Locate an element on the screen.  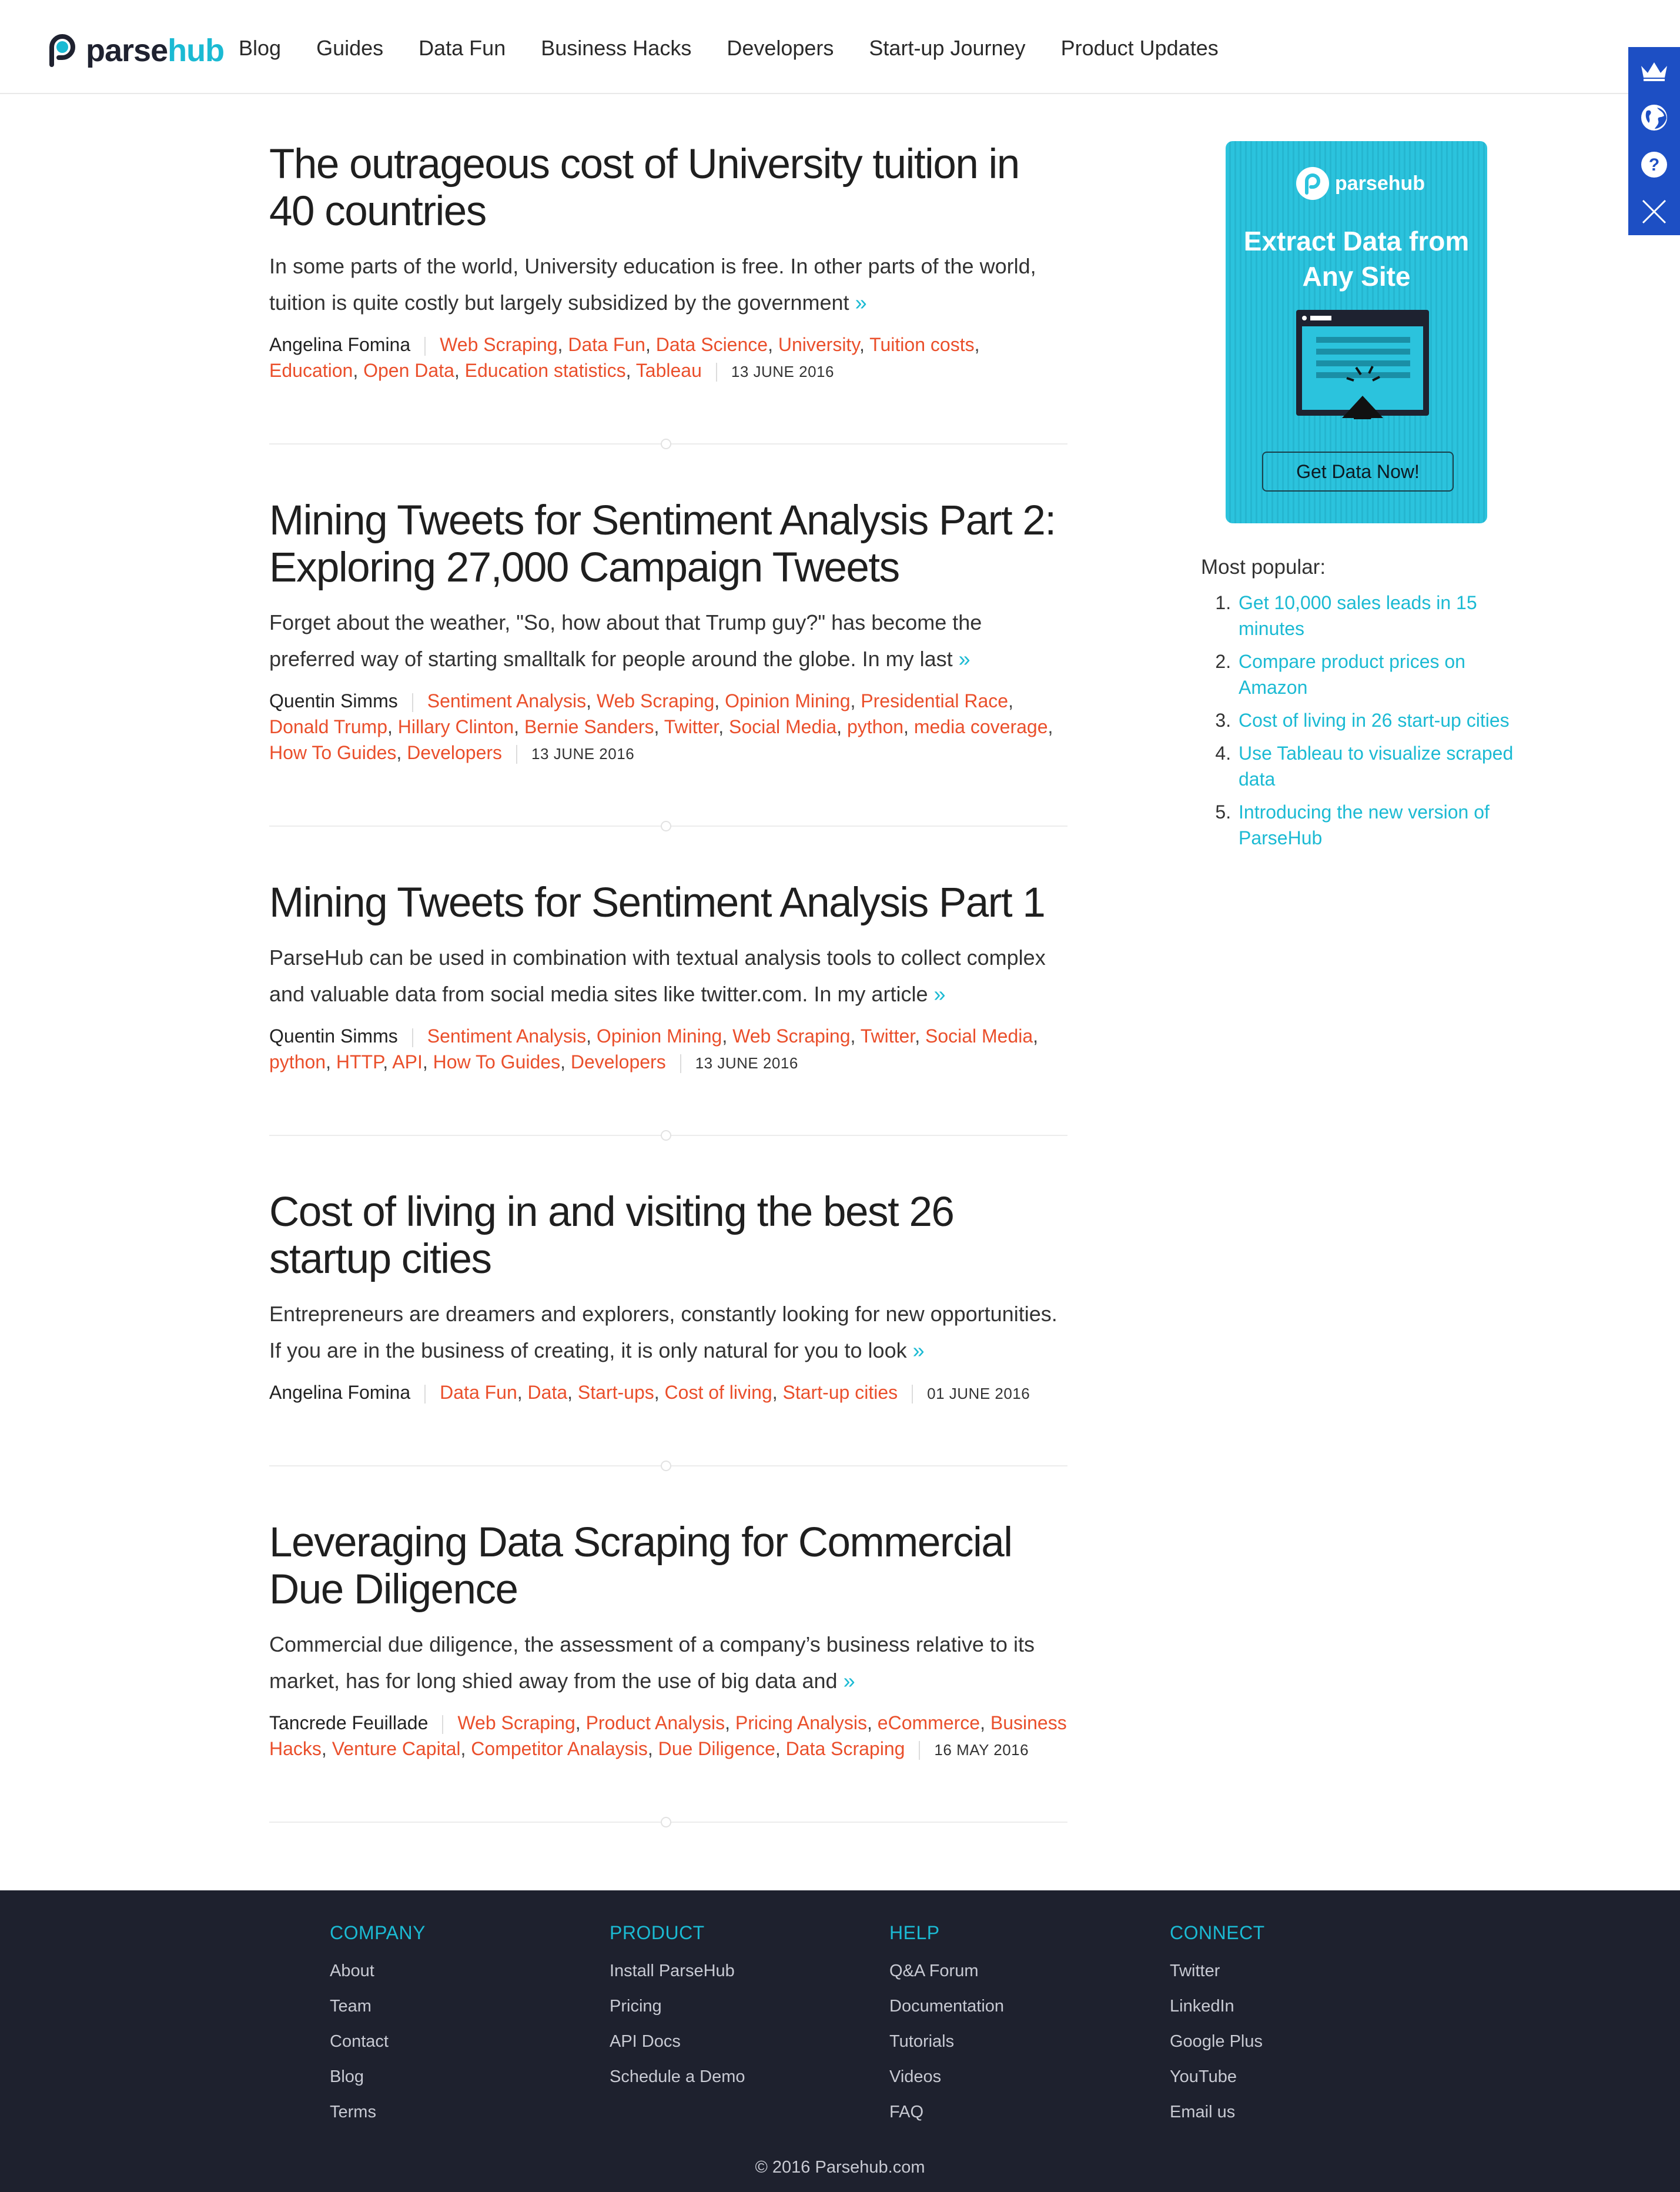
close-button is located at coordinates (1654, 211).